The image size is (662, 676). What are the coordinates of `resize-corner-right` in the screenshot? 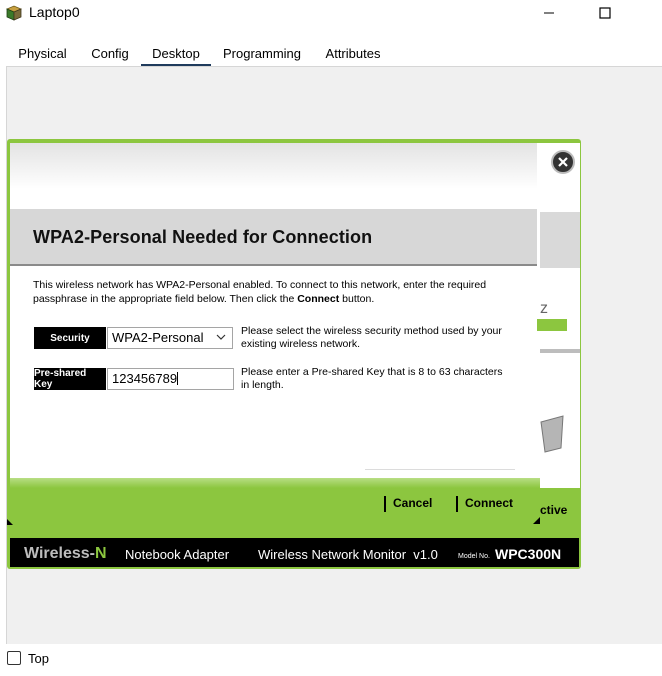 It's located at (536, 520).